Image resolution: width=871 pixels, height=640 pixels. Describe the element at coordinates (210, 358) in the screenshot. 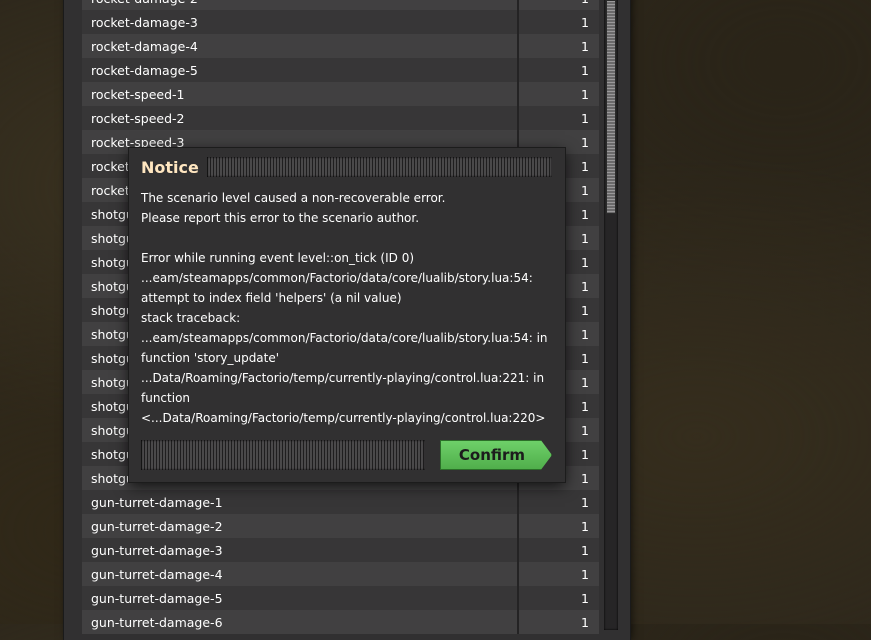

I see `message-line: function 'story_update'` at that location.